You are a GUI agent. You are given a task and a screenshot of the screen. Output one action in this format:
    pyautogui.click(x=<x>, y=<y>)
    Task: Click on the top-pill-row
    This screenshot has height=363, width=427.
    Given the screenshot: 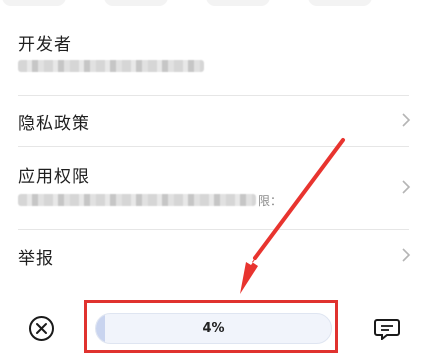 What is the action you would take?
    pyautogui.click(x=213, y=4)
    